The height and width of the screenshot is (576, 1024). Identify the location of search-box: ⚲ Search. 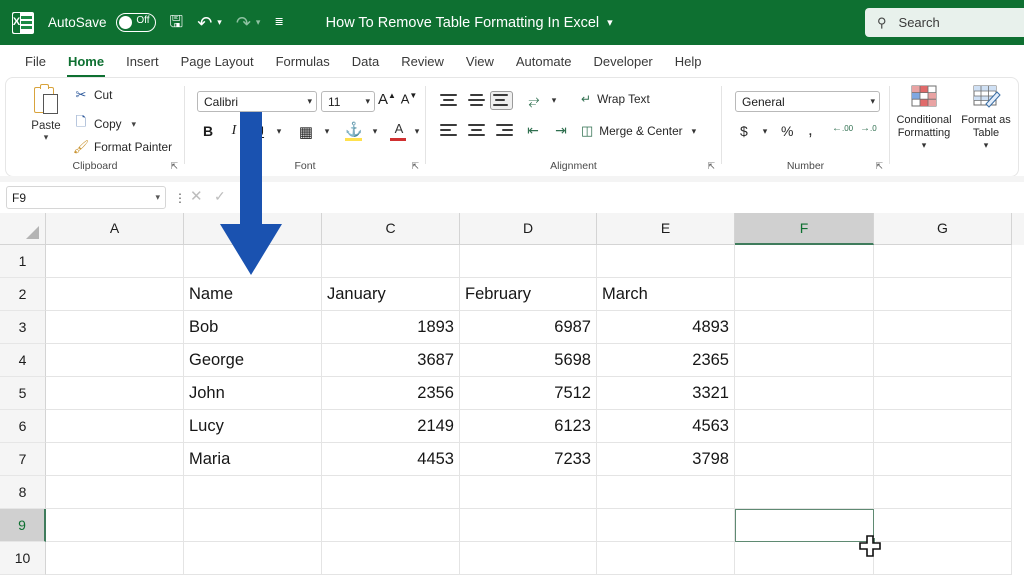
(944, 22).